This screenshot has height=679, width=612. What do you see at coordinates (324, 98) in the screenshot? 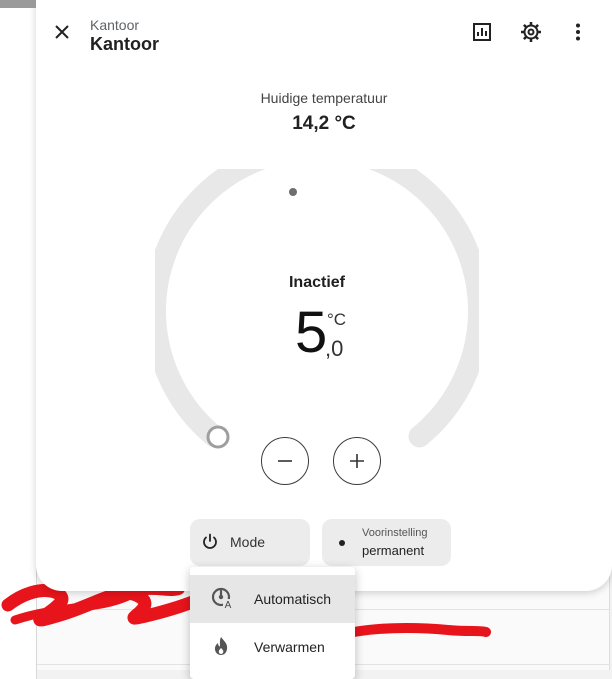
I see `current-temperature-label: Huidige temperatuur` at bounding box center [324, 98].